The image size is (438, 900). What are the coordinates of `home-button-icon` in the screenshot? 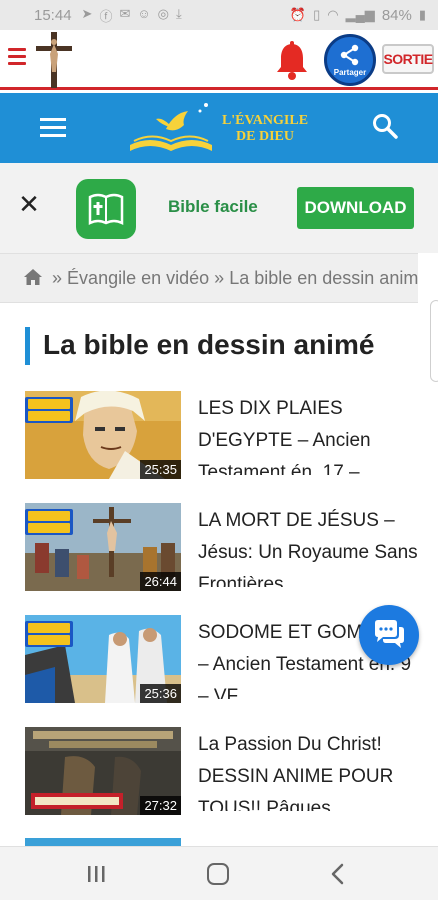 It's located at (218, 874).